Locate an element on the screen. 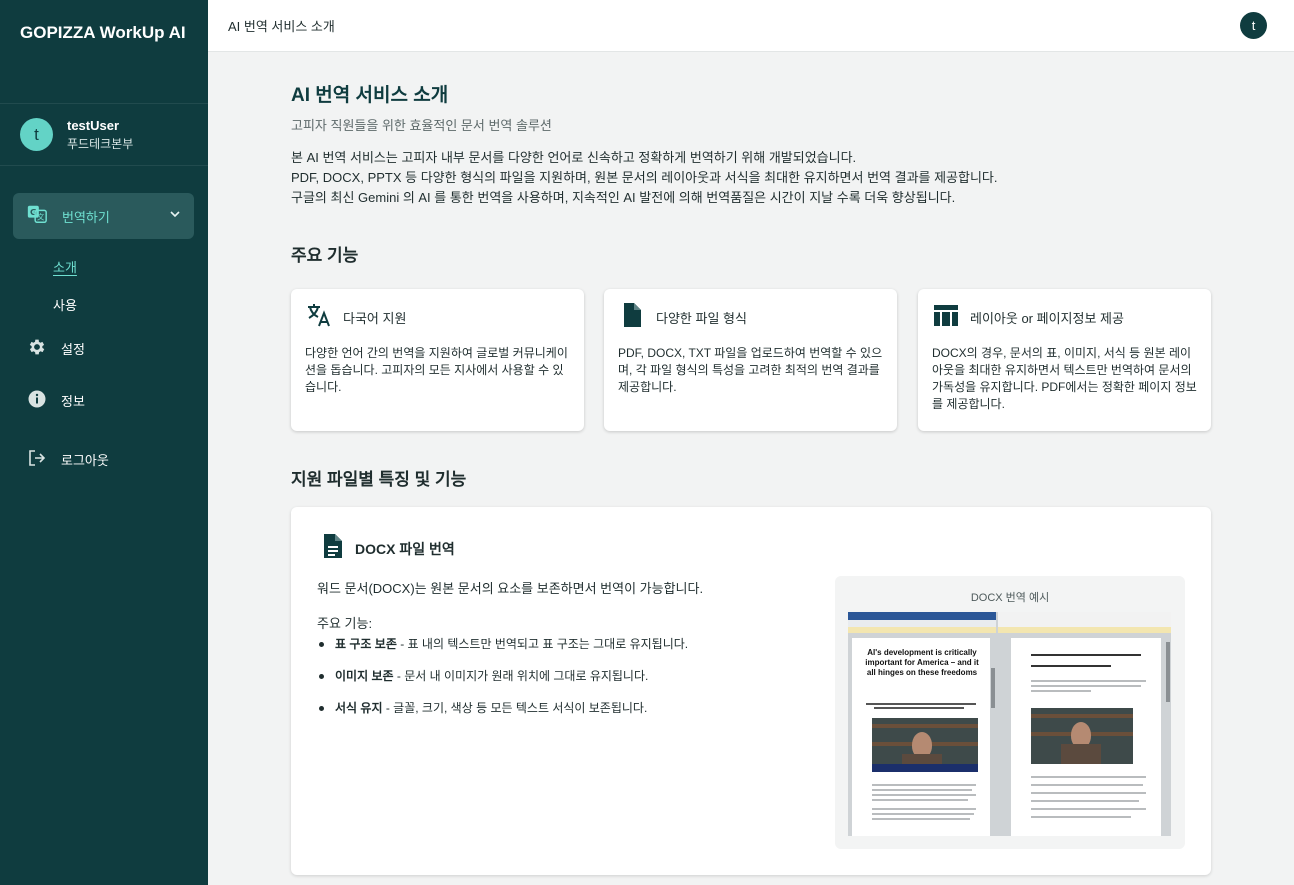 The height and width of the screenshot is (885, 1294). brand-title: GOPIZZA WorkUp AI is located at coordinates (104, 52).